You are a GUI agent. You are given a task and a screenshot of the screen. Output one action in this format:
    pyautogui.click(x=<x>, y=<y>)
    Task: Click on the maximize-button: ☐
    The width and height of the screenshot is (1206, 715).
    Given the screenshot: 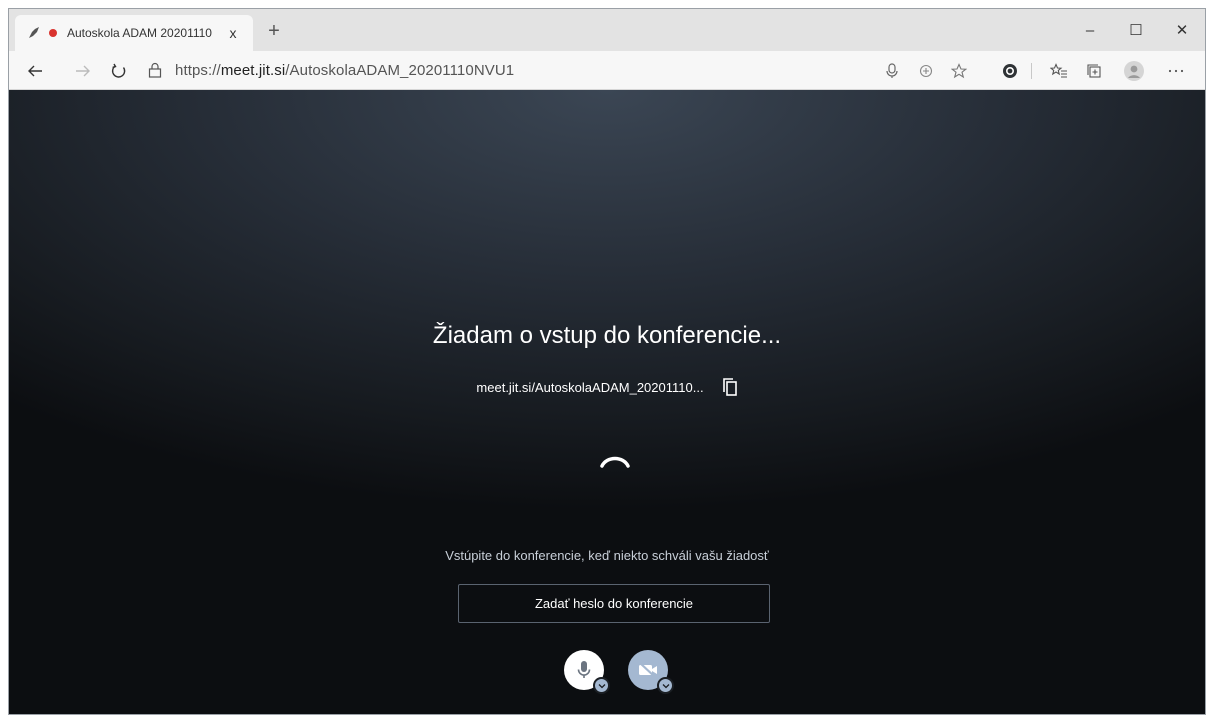 What is the action you would take?
    pyautogui.click(x=1136, y=30)
    